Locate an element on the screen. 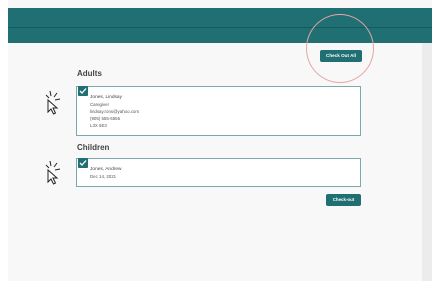  adult-name: Jones, Lindsay is located at coordinates (106, 97).